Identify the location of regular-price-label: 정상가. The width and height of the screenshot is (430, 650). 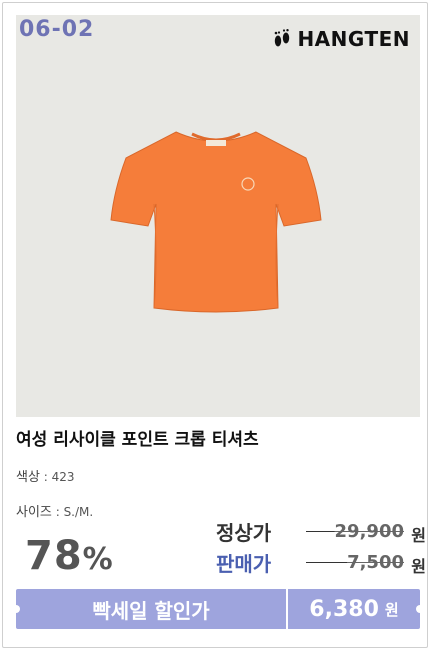
(244, 532).